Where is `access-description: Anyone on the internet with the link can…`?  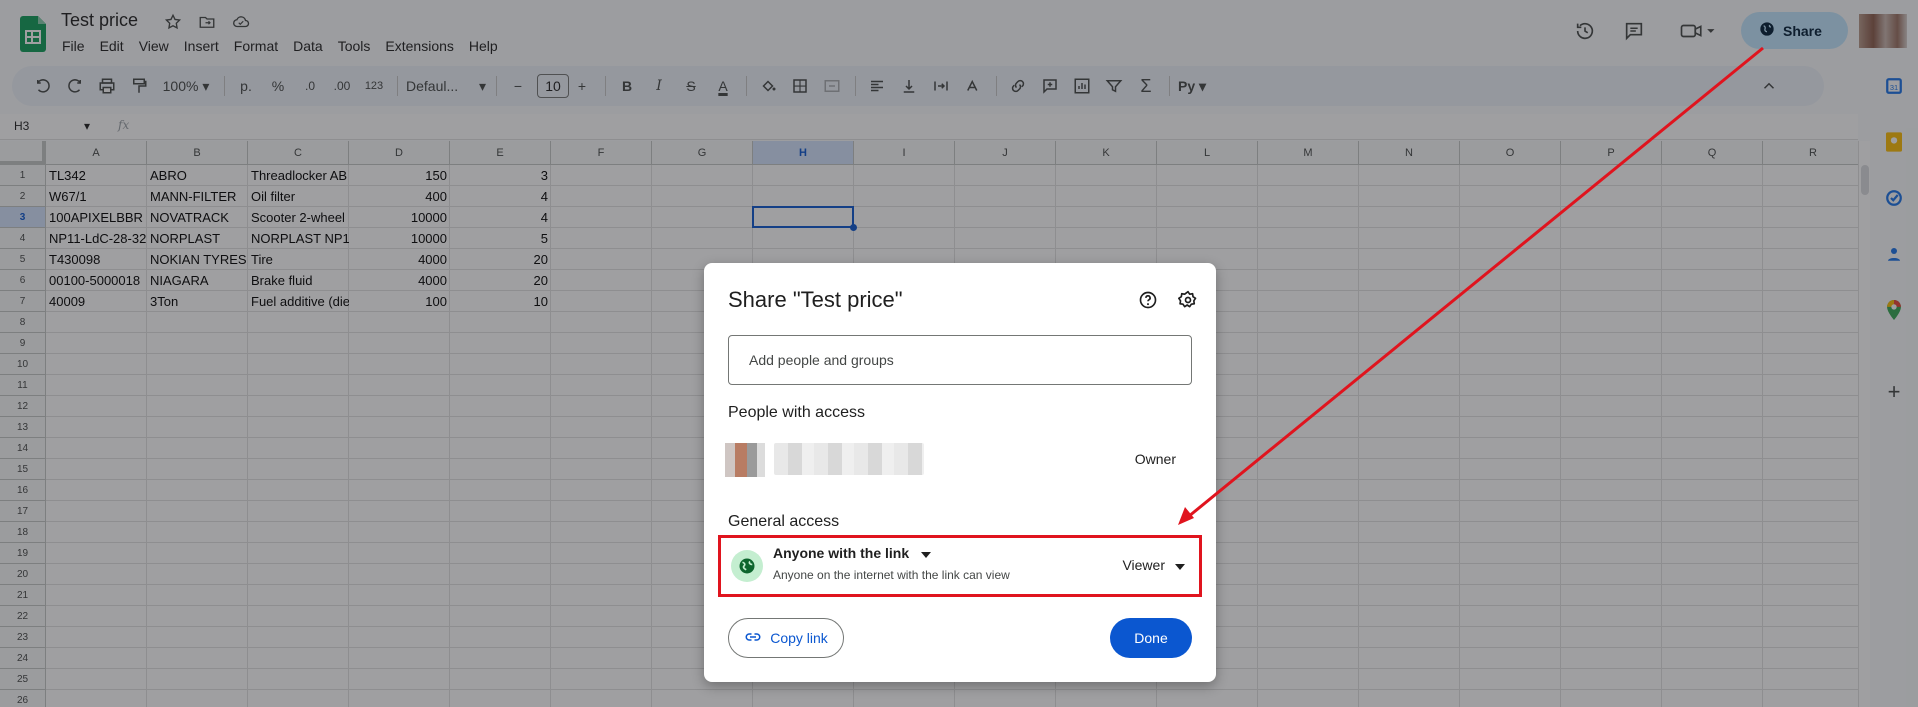
access-description: Anyone on the internet with the link can… is located at coordinates (891, 575).